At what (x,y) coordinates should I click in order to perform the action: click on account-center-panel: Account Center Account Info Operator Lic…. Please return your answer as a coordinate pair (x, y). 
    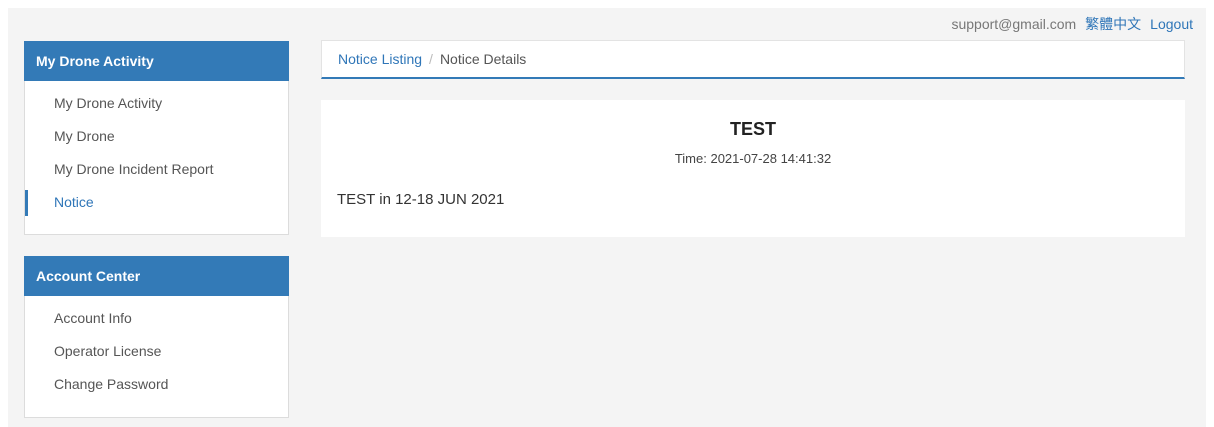
    Looking at the image, I should click on (156, 337).